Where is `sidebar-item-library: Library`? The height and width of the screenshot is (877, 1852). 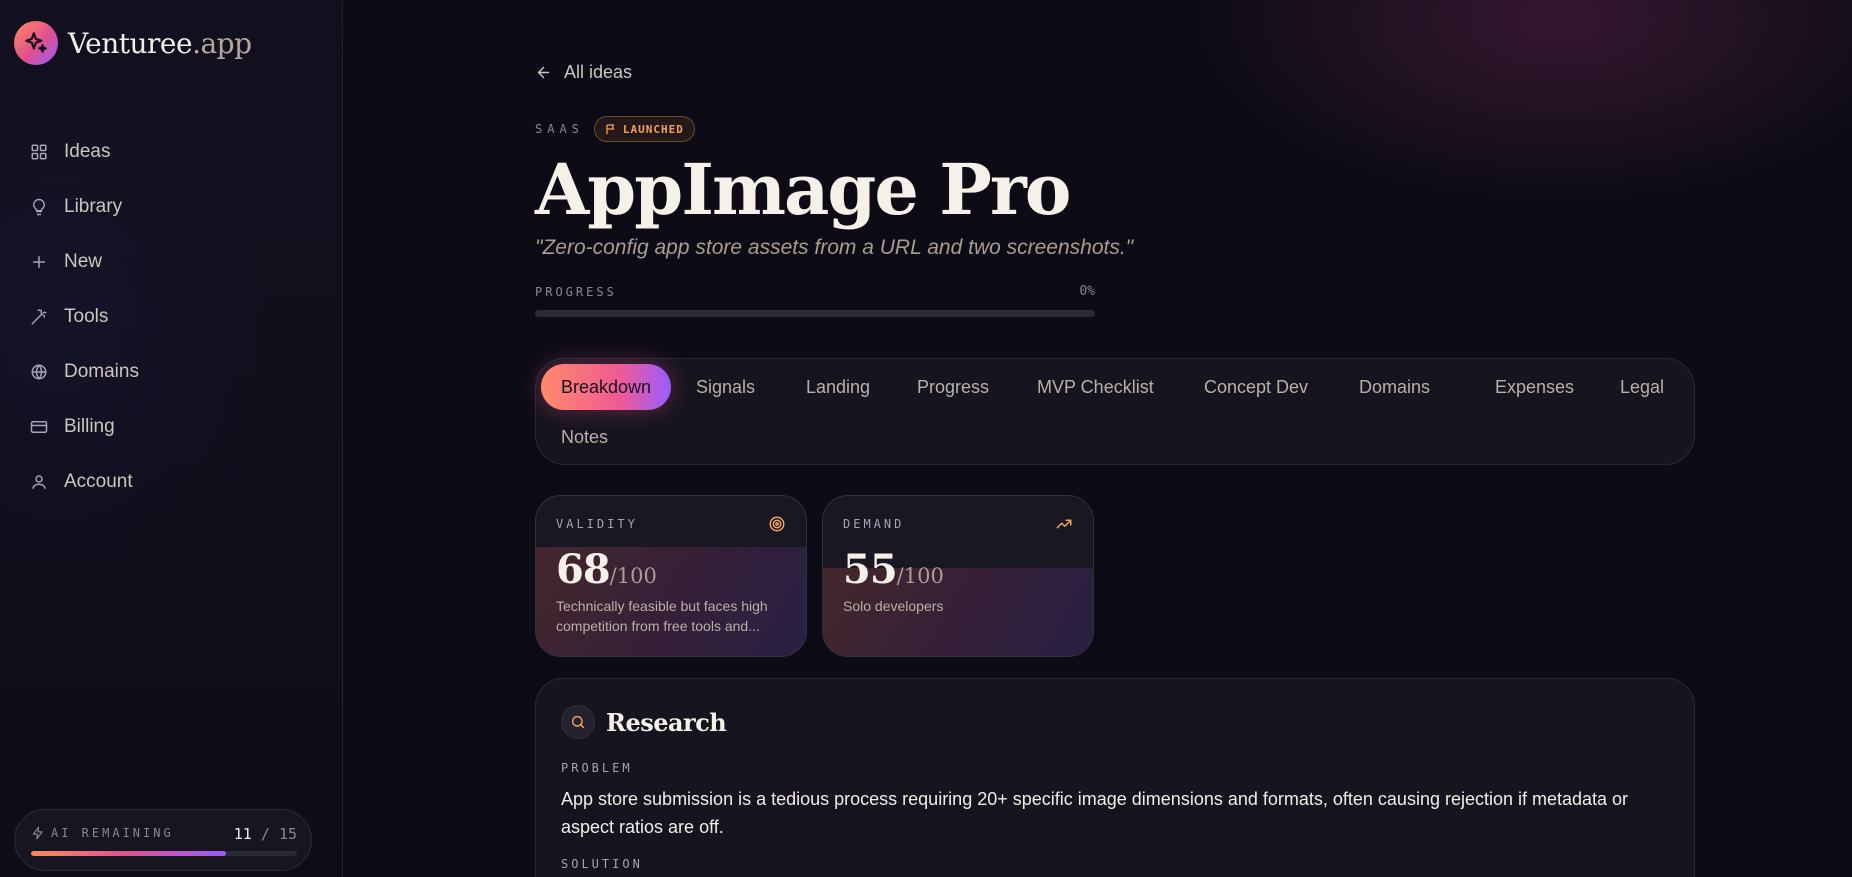 sidebar-item-library: Library is located at coordinates (173, 206).